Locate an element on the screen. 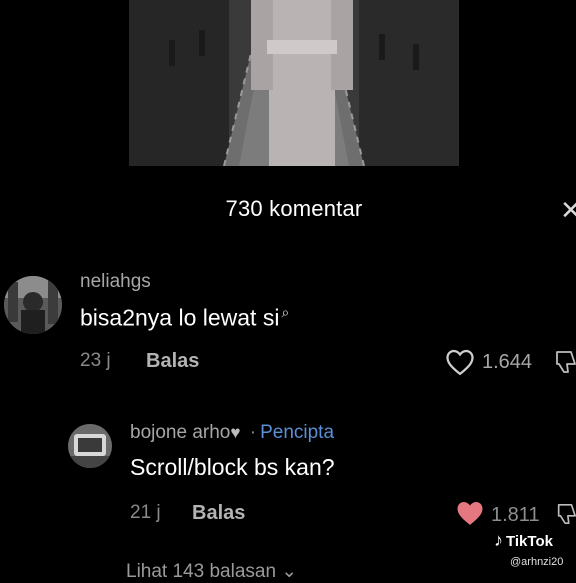  comment-username: neliahgs is located at coordinates (115, 282).